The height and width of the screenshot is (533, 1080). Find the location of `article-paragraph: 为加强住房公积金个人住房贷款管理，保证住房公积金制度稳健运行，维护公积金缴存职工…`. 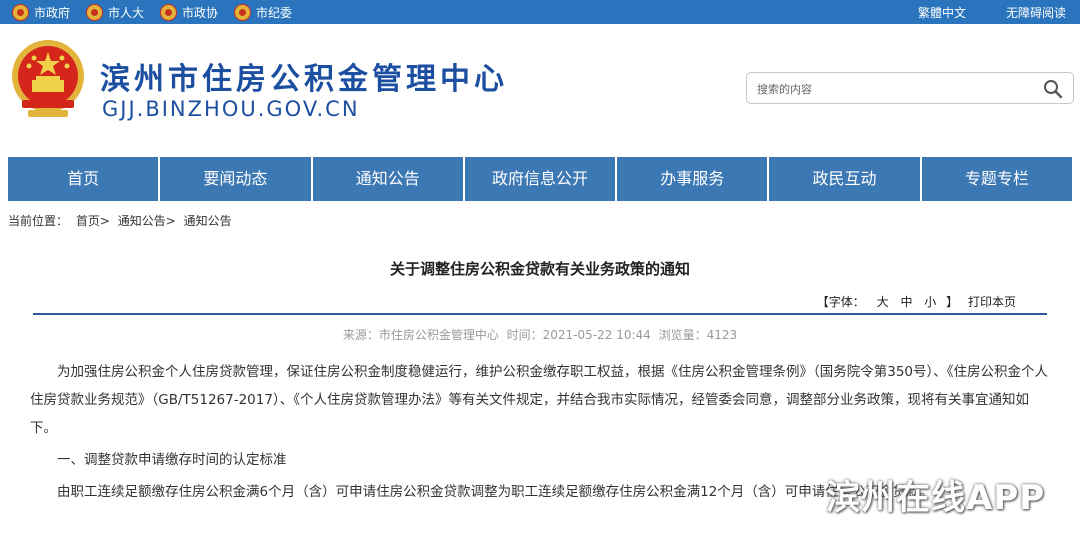

article-paragraph: 为加强住房公积金个人住房贷款管理，保证住房公积金制度稳健运行，维护公积金缴存职工… is located at coordinates (539, 400).